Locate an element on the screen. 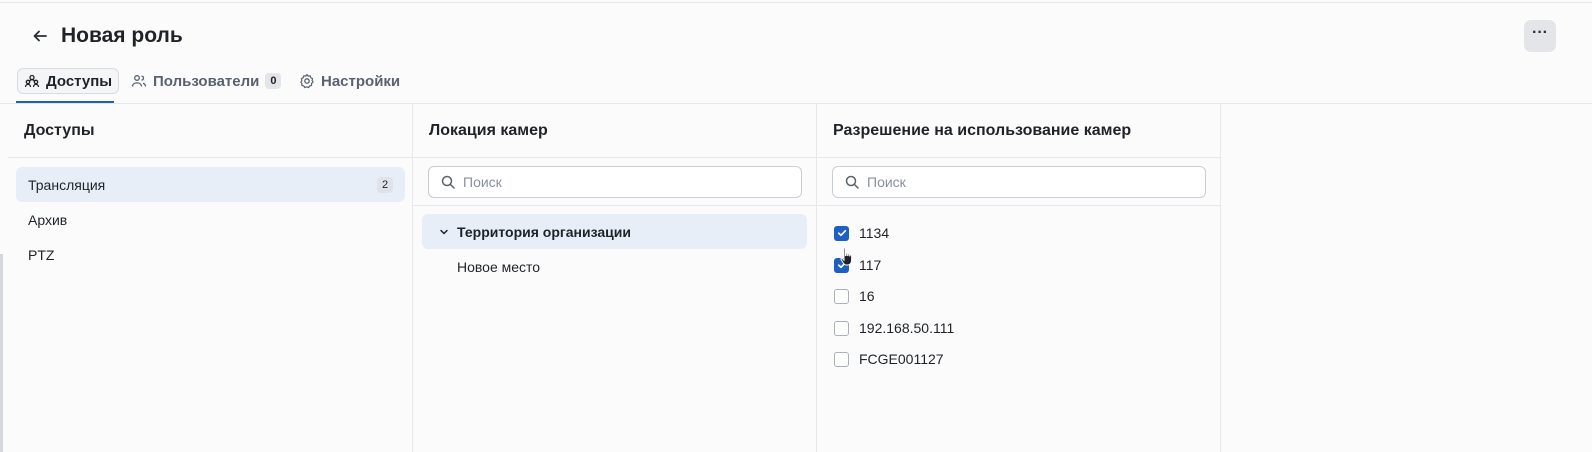 The image size is (1592, 452). permissions-panel-title: Доступы is located at coordinates (210, 131).